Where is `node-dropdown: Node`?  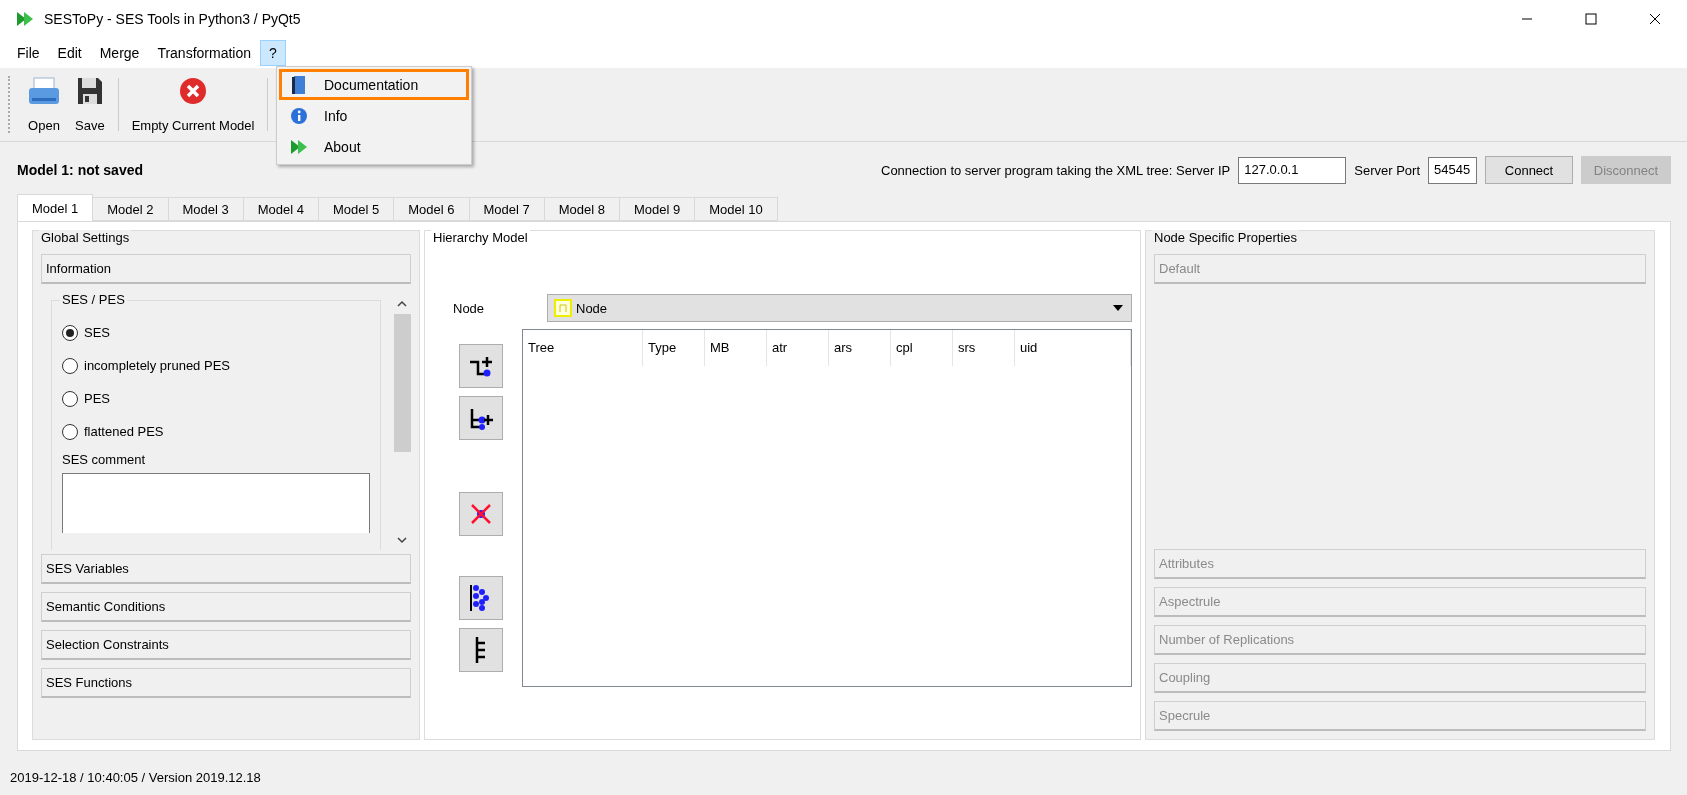
node-dropdown: Node is located at coordinates (839, 308).